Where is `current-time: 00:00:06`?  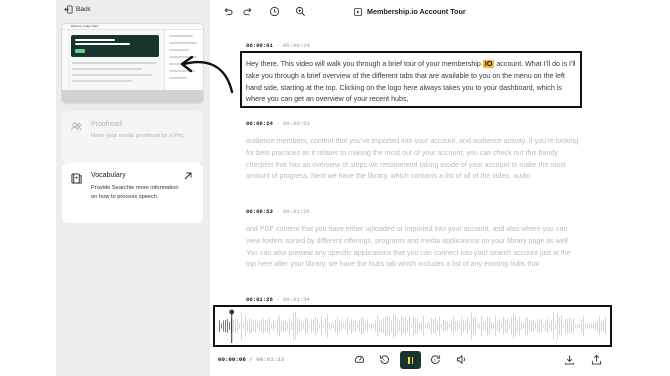 current-time: 00:00:06 is located at coordinates (232, 359).